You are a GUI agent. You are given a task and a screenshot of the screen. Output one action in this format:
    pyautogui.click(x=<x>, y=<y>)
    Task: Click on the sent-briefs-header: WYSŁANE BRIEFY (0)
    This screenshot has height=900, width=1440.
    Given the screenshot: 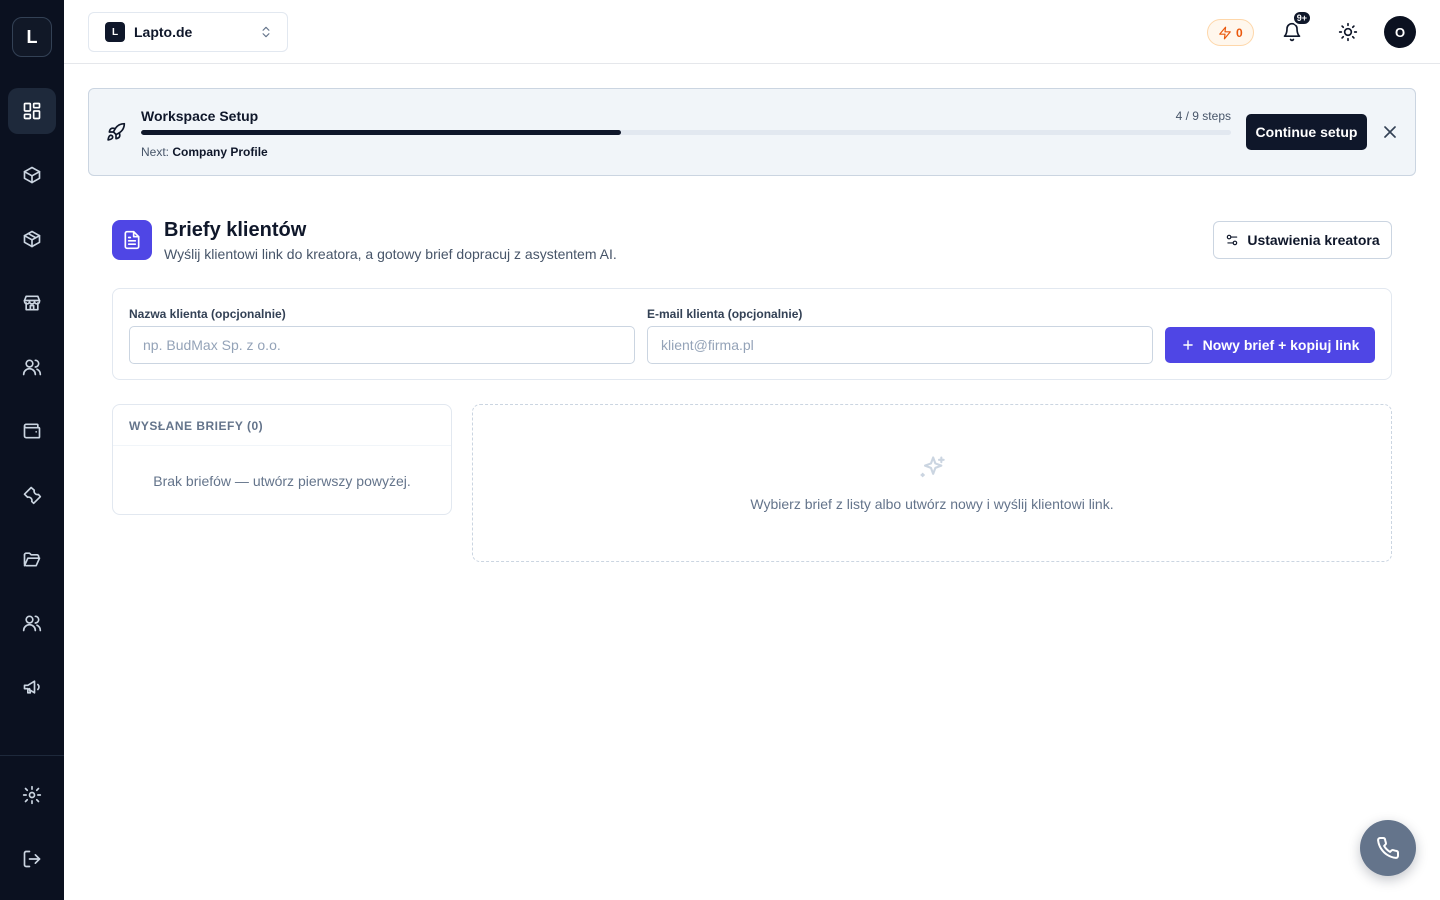 What is the action you would take?
    pyautogui.click(x=282, y=425)
    